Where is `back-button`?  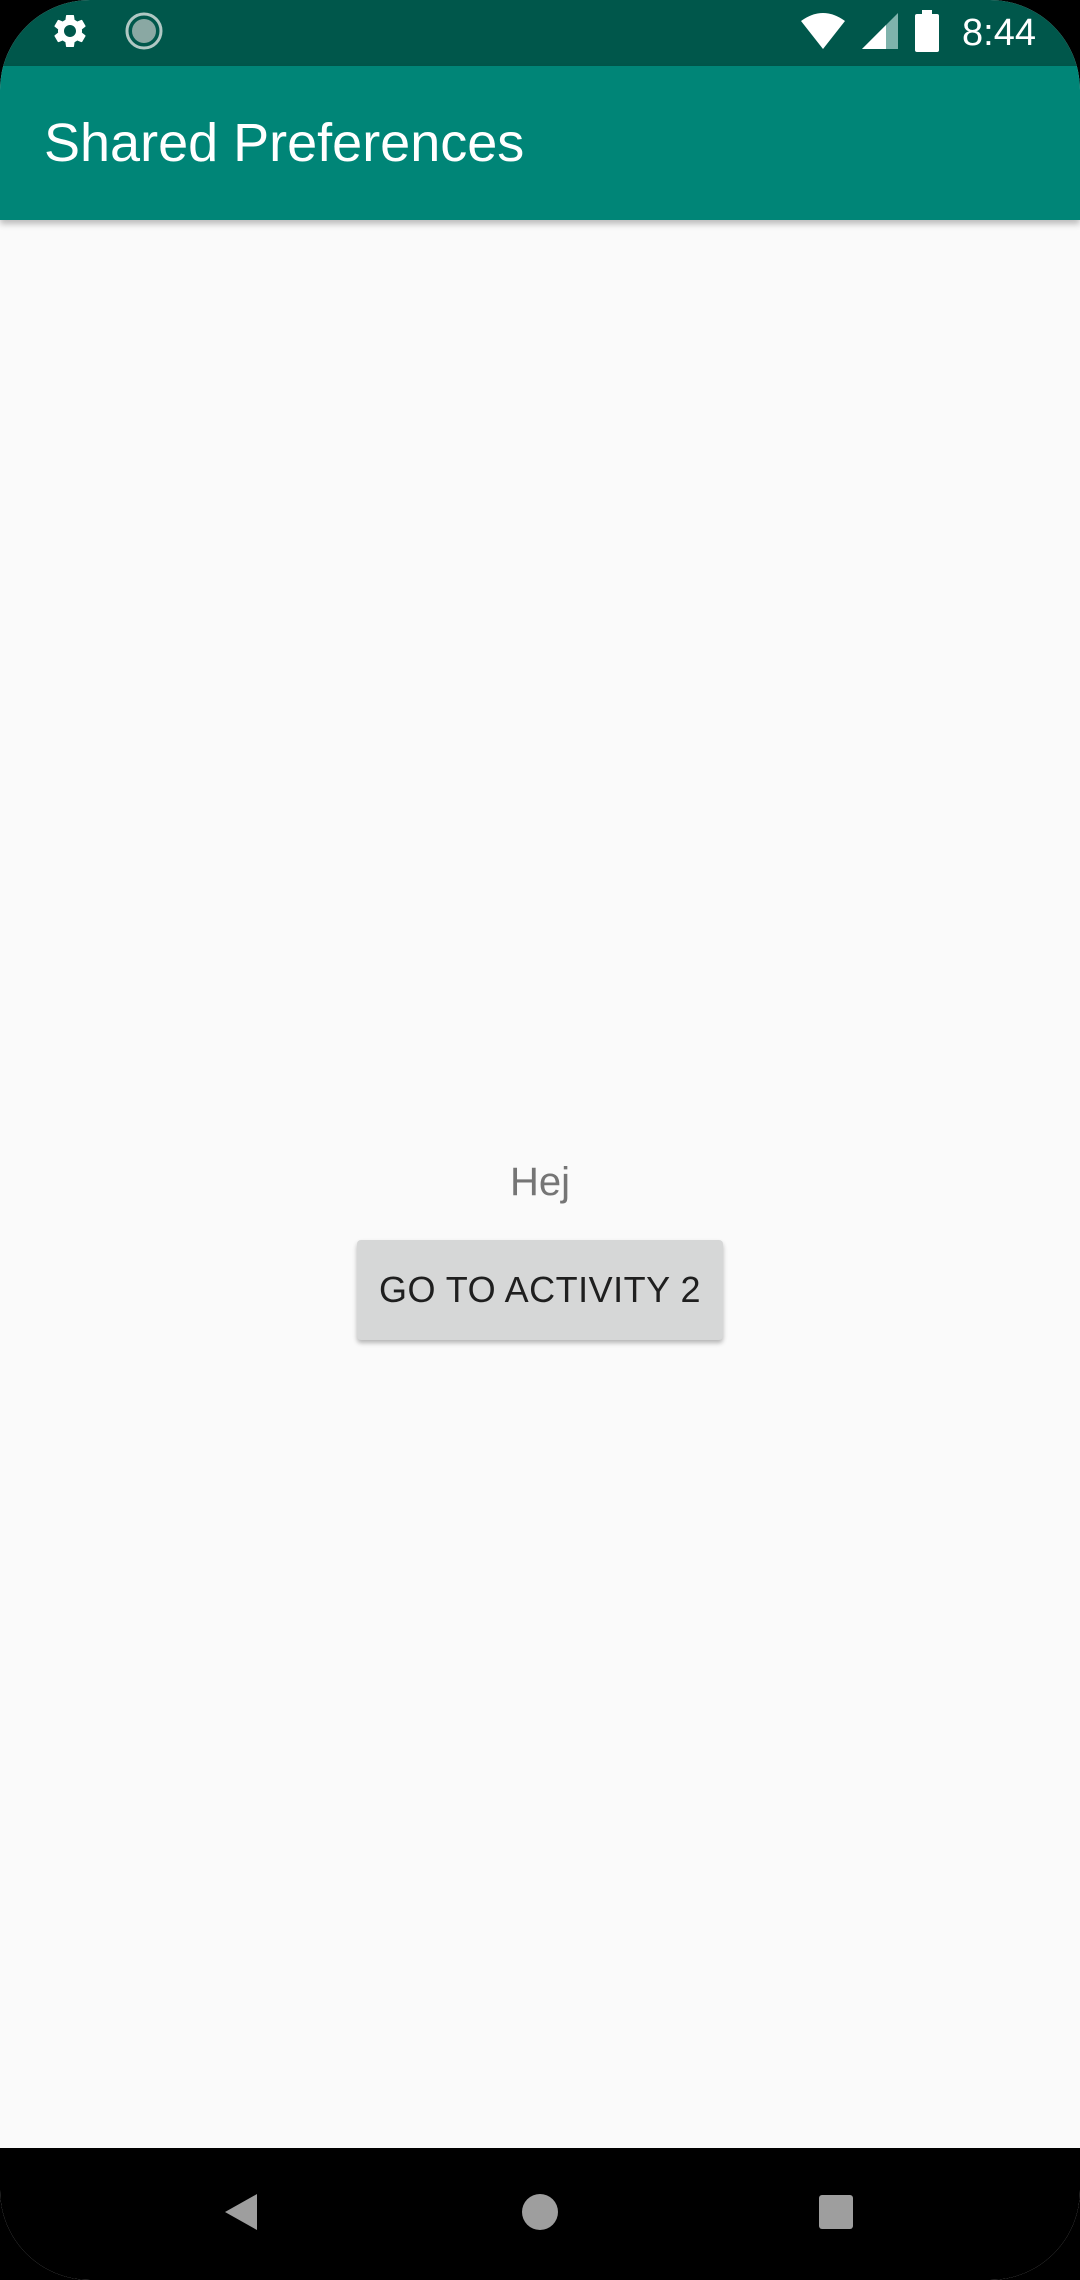
back-button is located at coordinates (241, 2214).